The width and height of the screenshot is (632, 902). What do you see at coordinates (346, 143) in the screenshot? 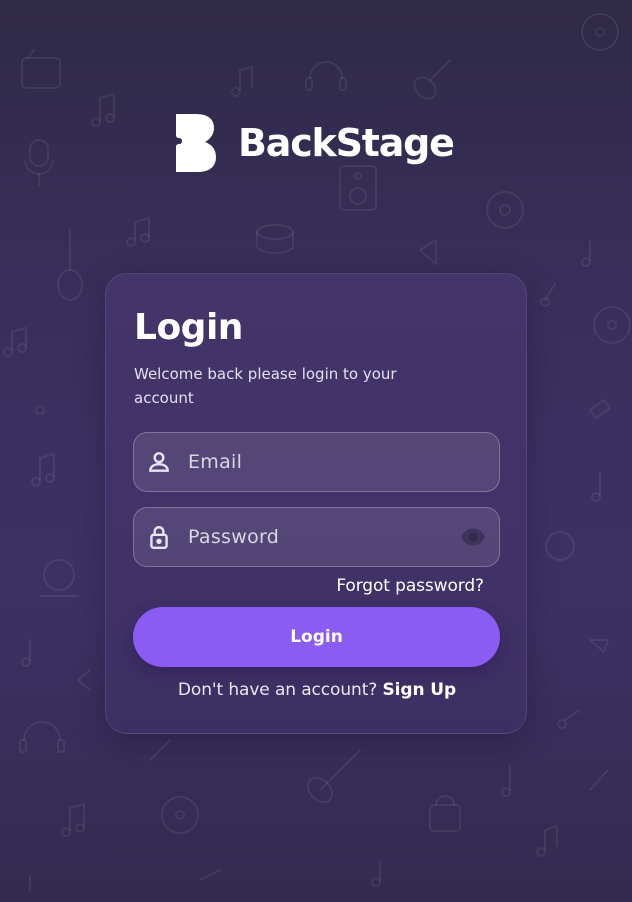
I see `brand-name: BackStage` at bounding box center [346, 143].